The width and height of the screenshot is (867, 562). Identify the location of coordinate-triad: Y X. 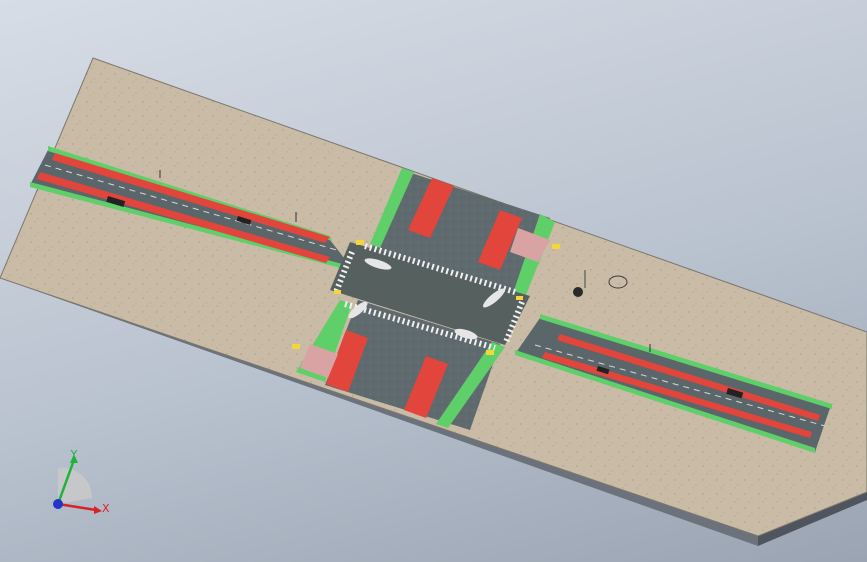
(81, 481).